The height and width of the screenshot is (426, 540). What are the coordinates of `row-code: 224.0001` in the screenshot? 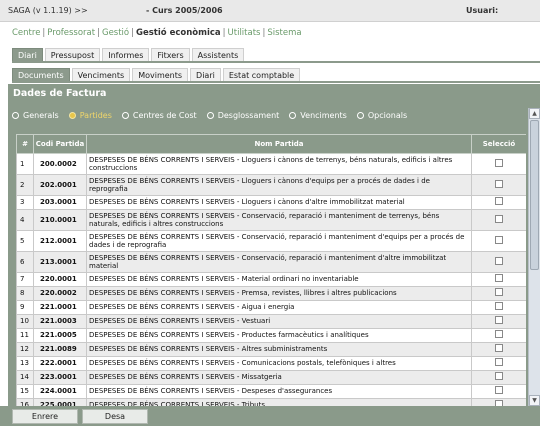 It's located at (60, 391).